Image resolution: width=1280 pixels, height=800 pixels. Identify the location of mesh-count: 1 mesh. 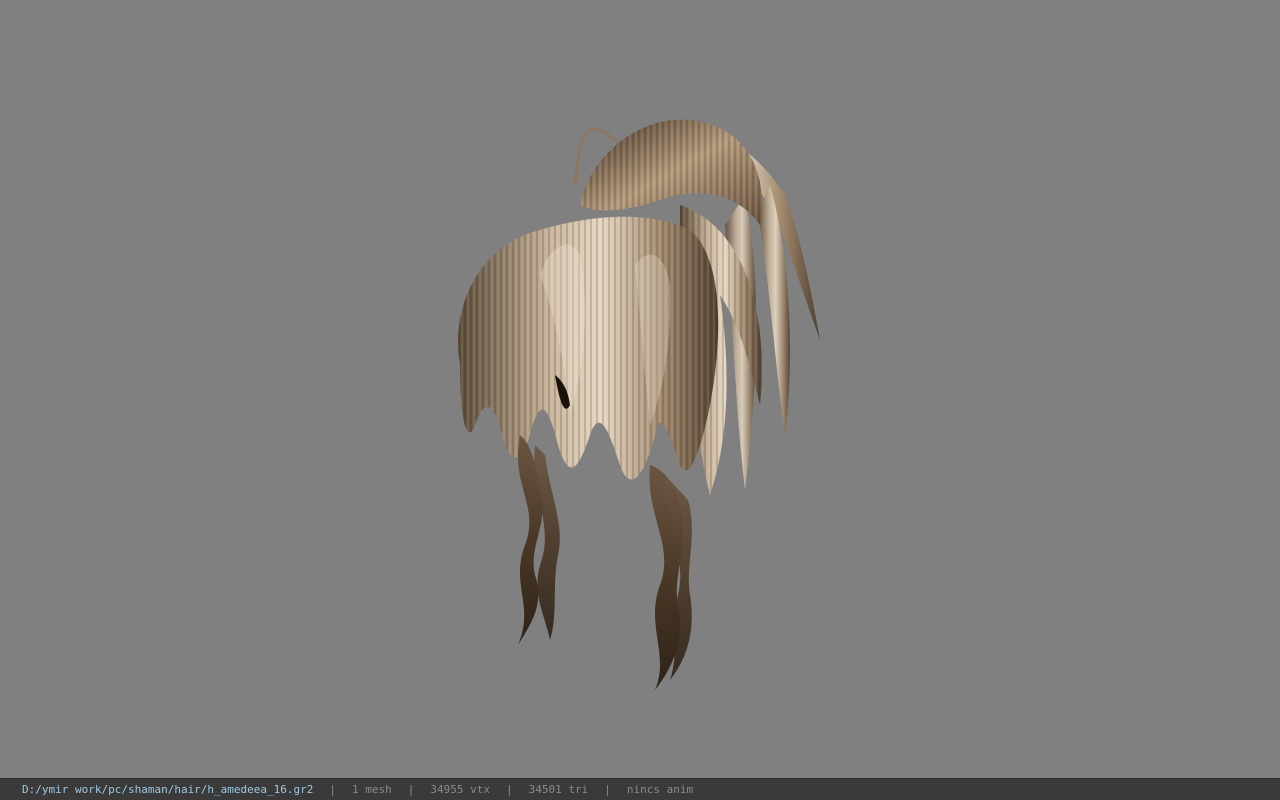
(372, 789).